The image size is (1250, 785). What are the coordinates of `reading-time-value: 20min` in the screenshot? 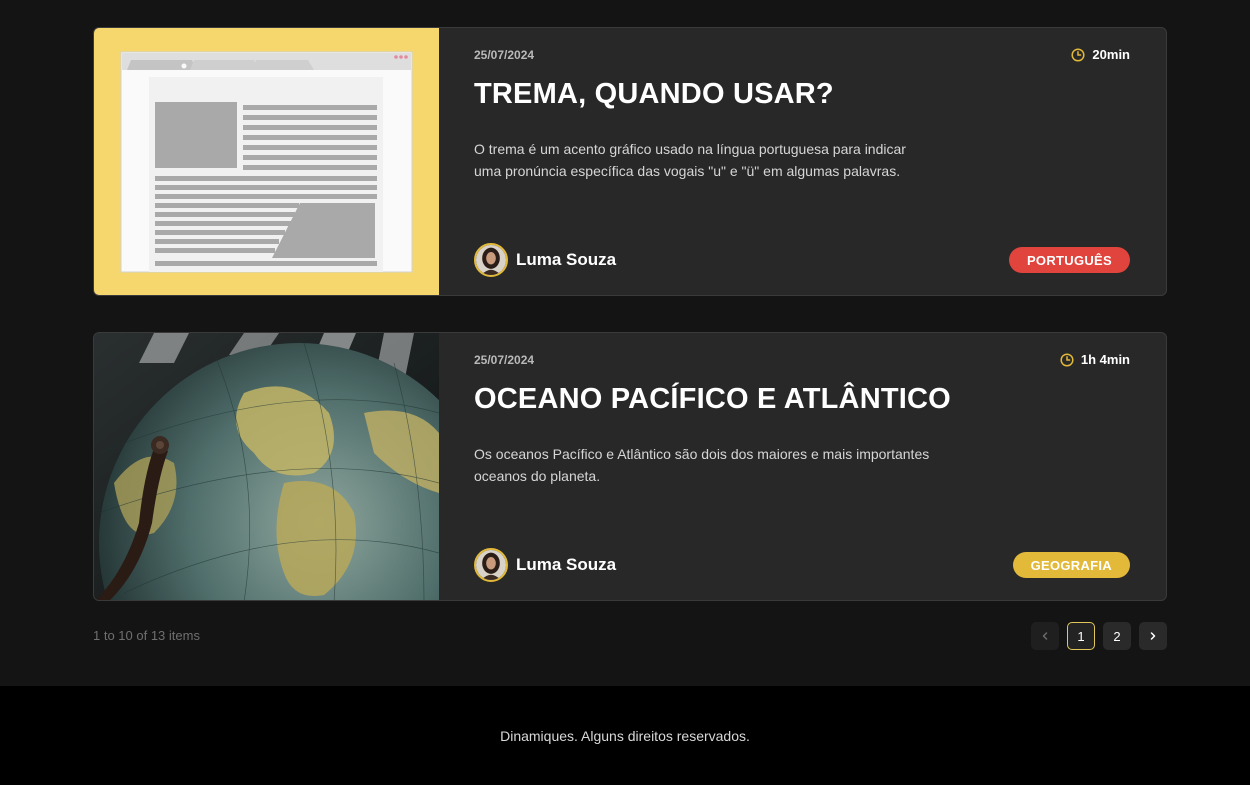 It's located at (1111, 54).